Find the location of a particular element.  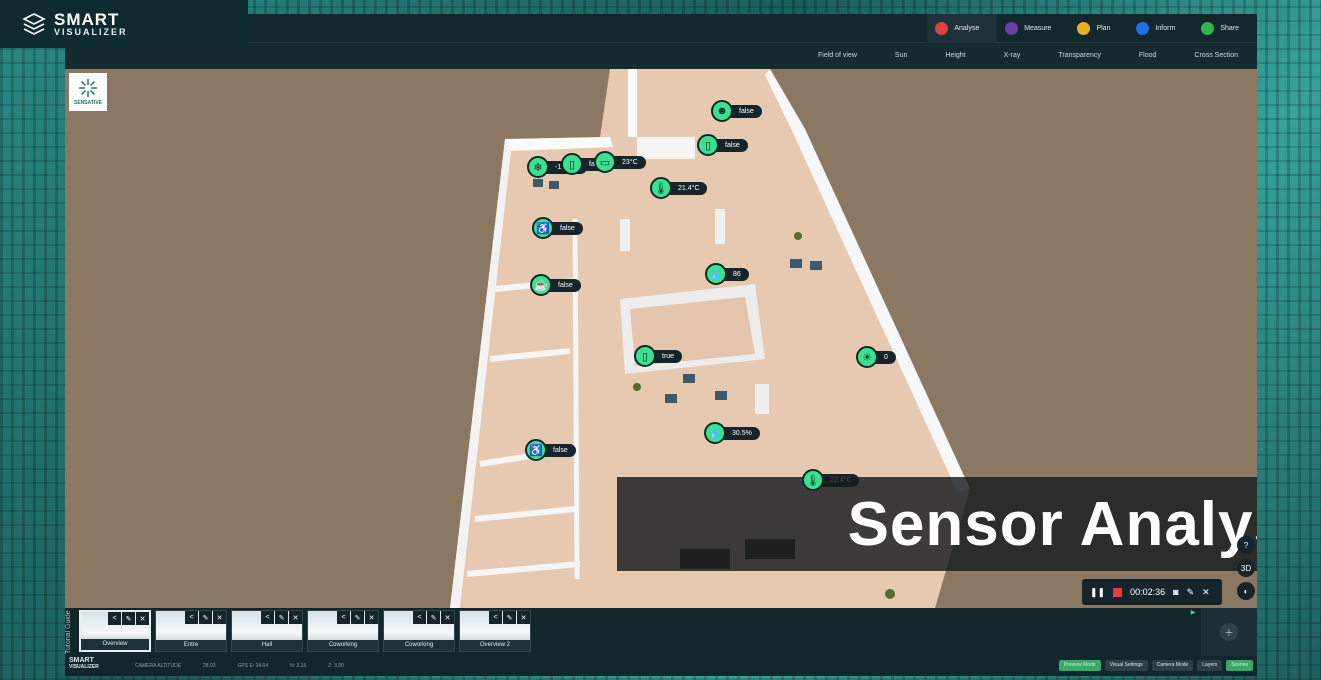

tab-measure: Measure is located at coordinates (1033, 28).